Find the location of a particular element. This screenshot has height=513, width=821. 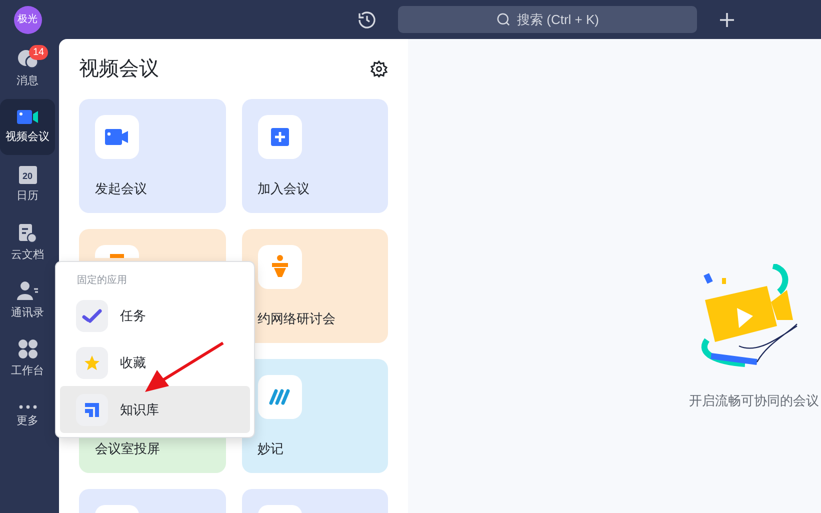

unread-badge: 14 is located at coordinates (38, 52).